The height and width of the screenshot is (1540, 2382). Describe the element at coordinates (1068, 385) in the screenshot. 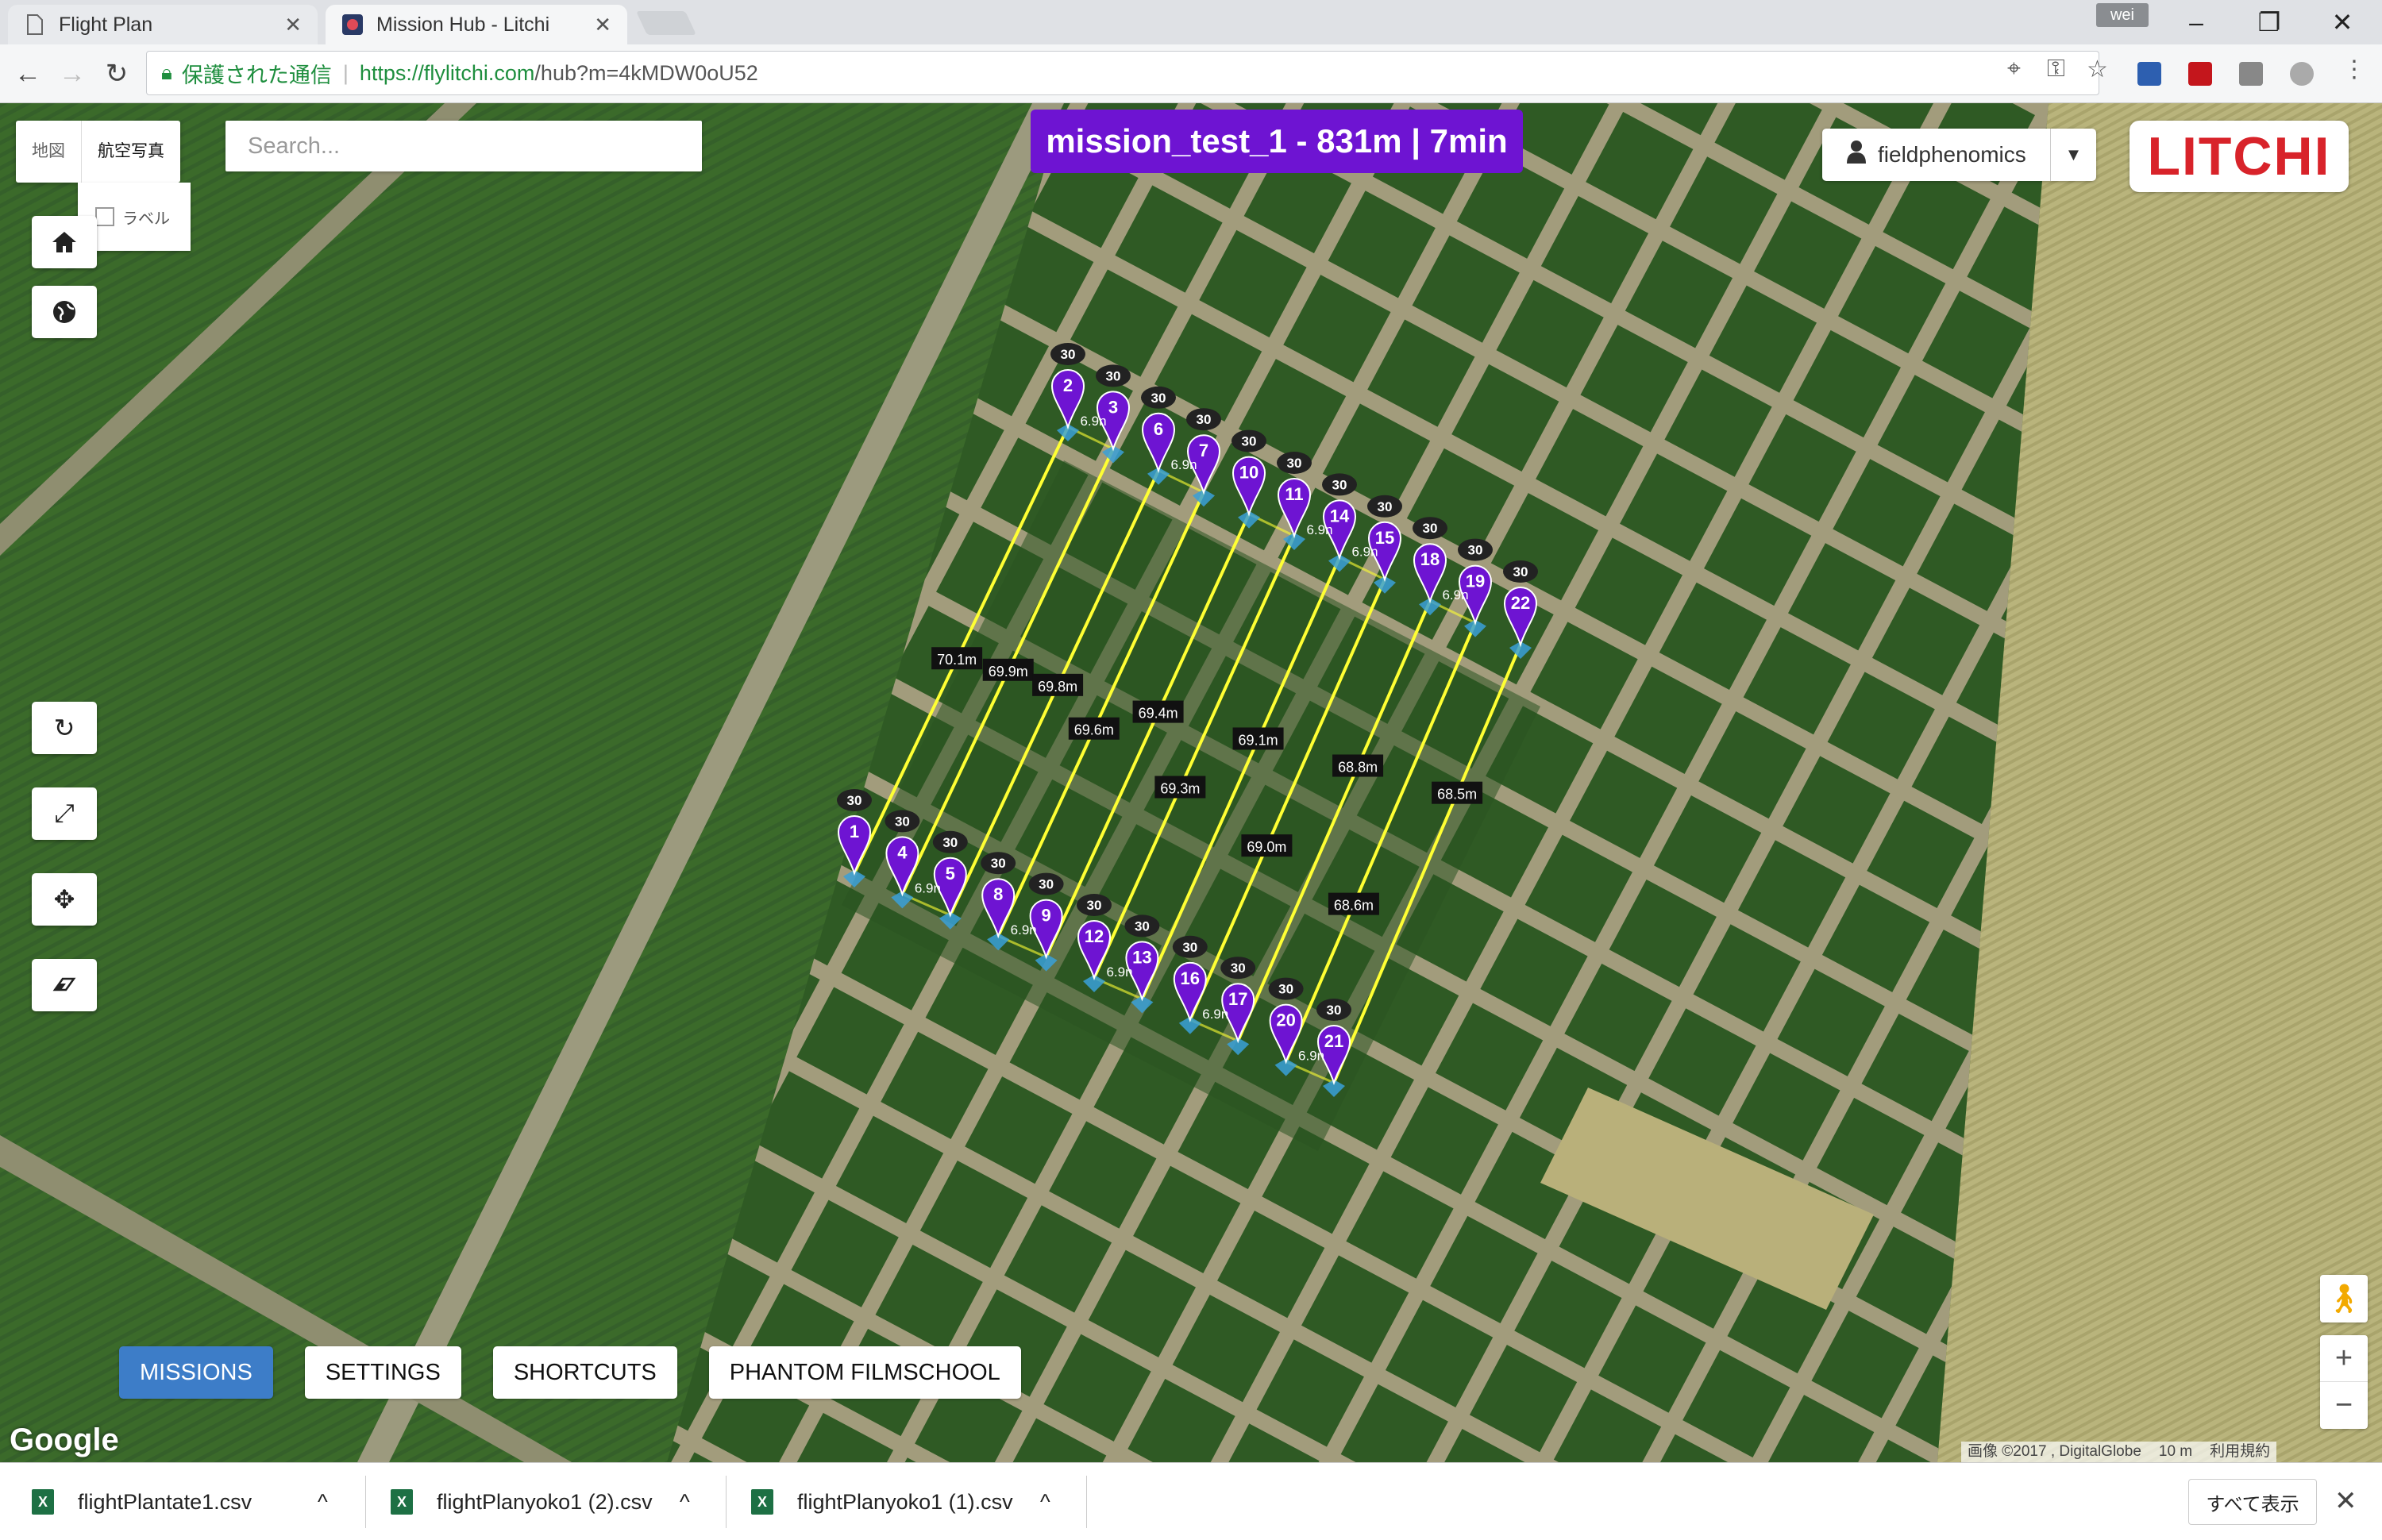

I see `waypoint-number: 2` at that location.